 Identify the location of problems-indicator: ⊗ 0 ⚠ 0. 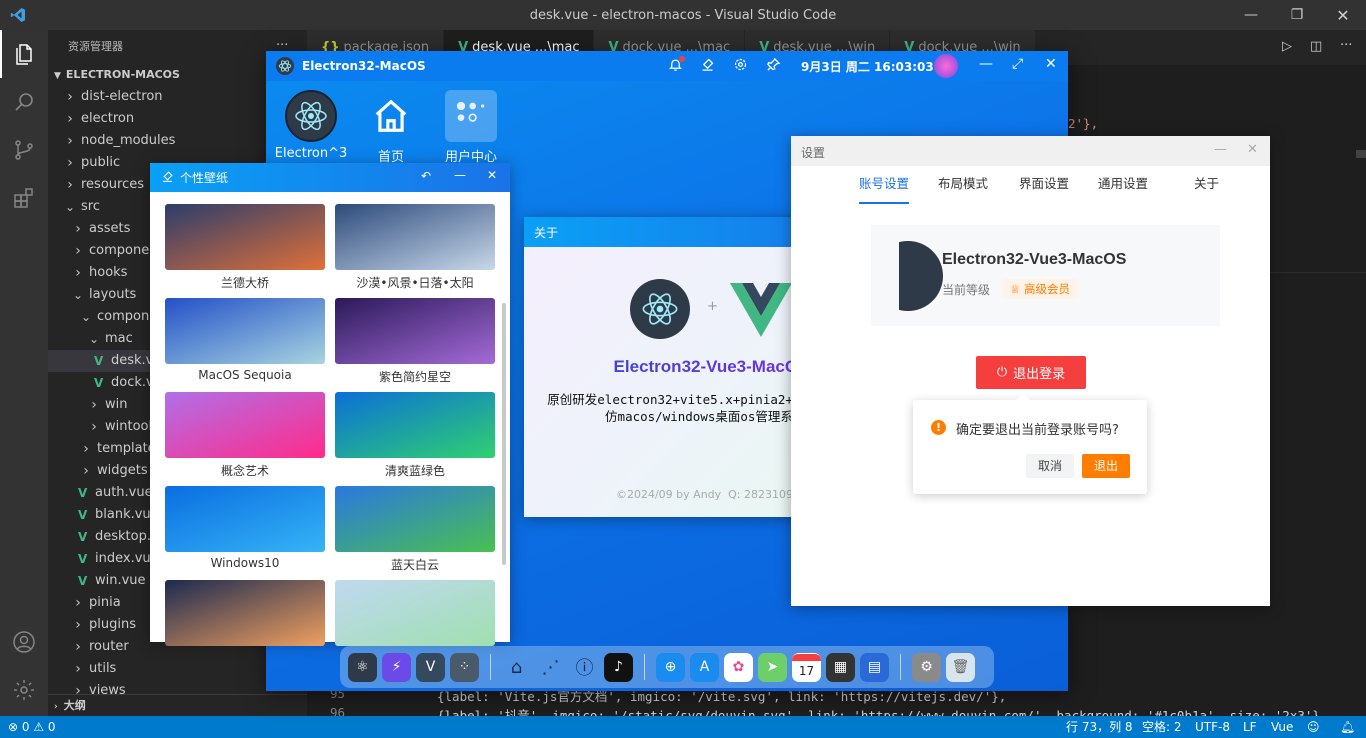
(32, 727).